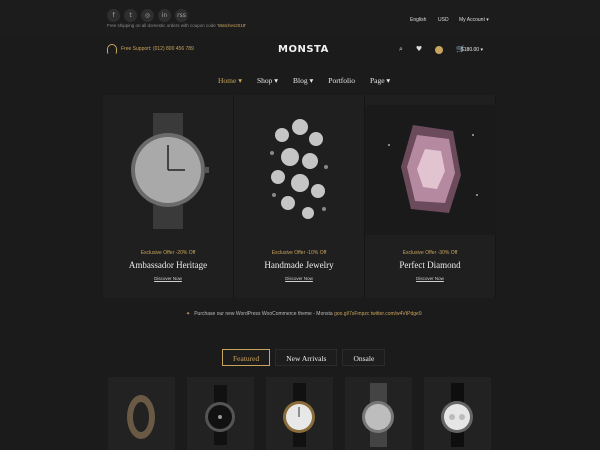  I want to click on jewelry-image, so click(299, 169).